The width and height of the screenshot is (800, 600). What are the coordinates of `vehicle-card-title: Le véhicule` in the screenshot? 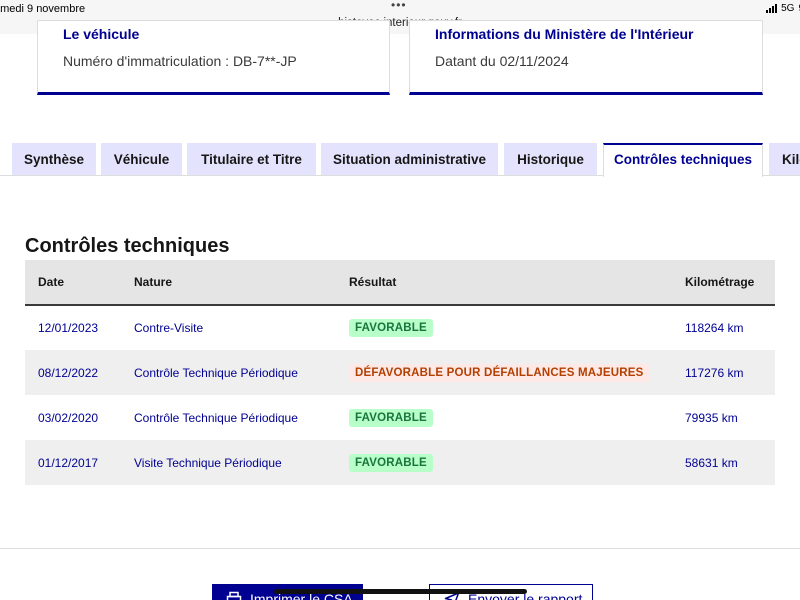 It's located at (101, 34).